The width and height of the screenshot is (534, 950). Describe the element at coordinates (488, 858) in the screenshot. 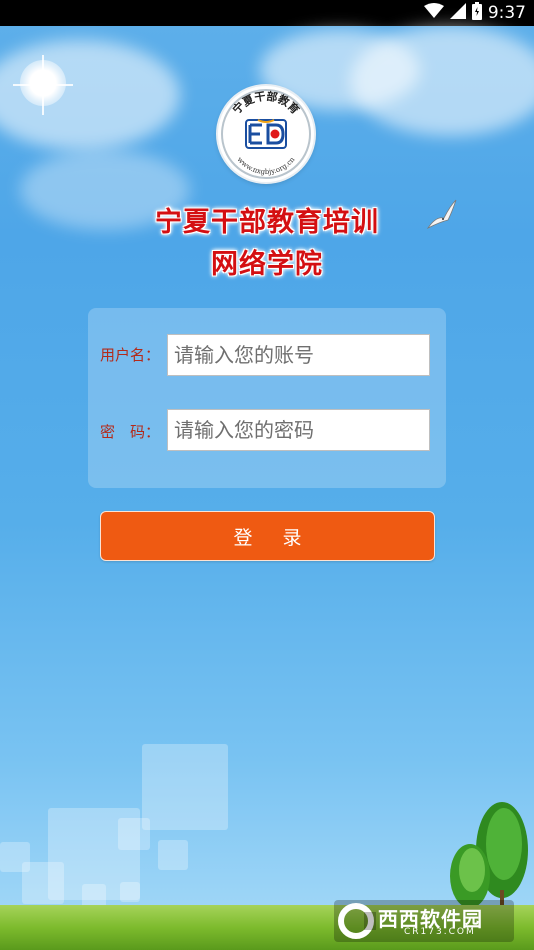

I see `tree-icon` at that location.